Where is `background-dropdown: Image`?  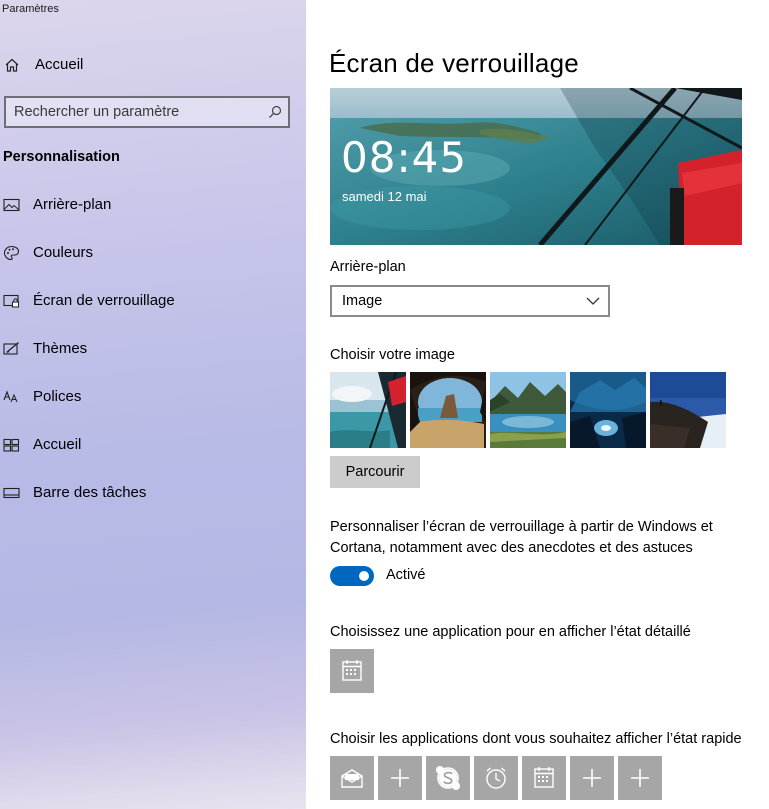
background-dropdown: Image is located at coordinates (470, 301).